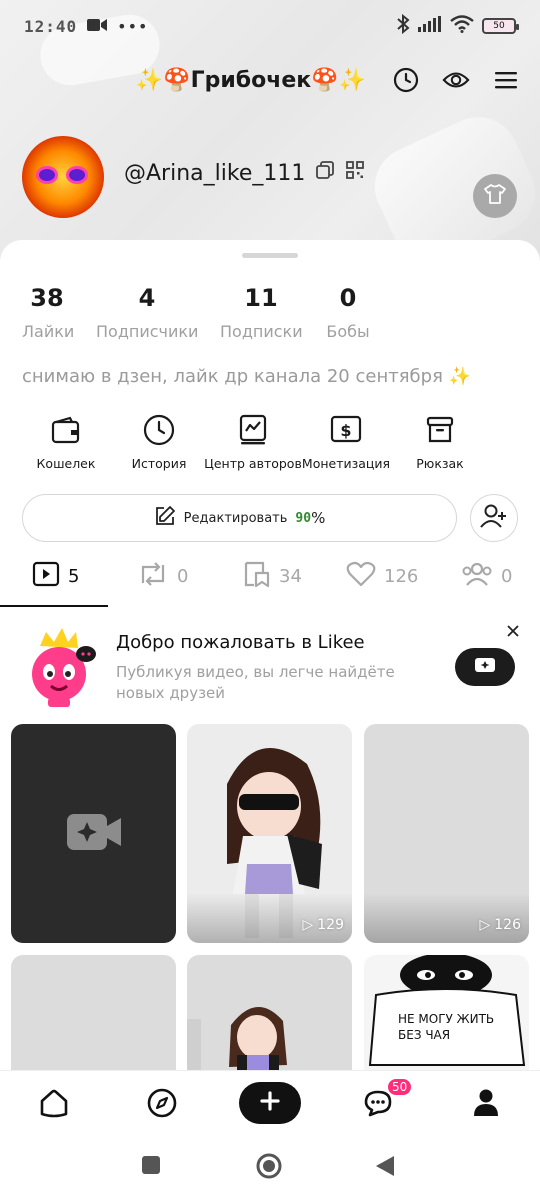  I want to click on group-icon, so click(477, 576).